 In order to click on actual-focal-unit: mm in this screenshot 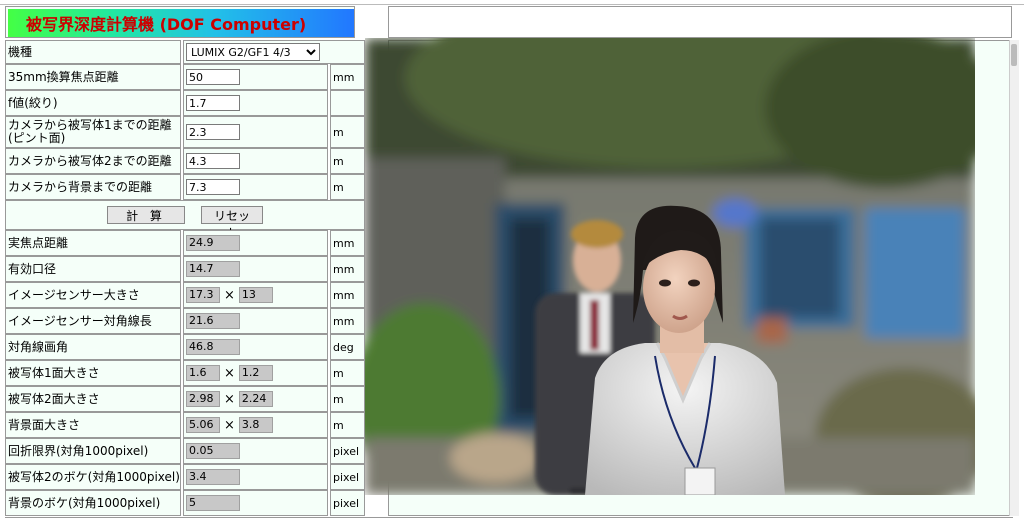, I will do `click(347, 243)`.